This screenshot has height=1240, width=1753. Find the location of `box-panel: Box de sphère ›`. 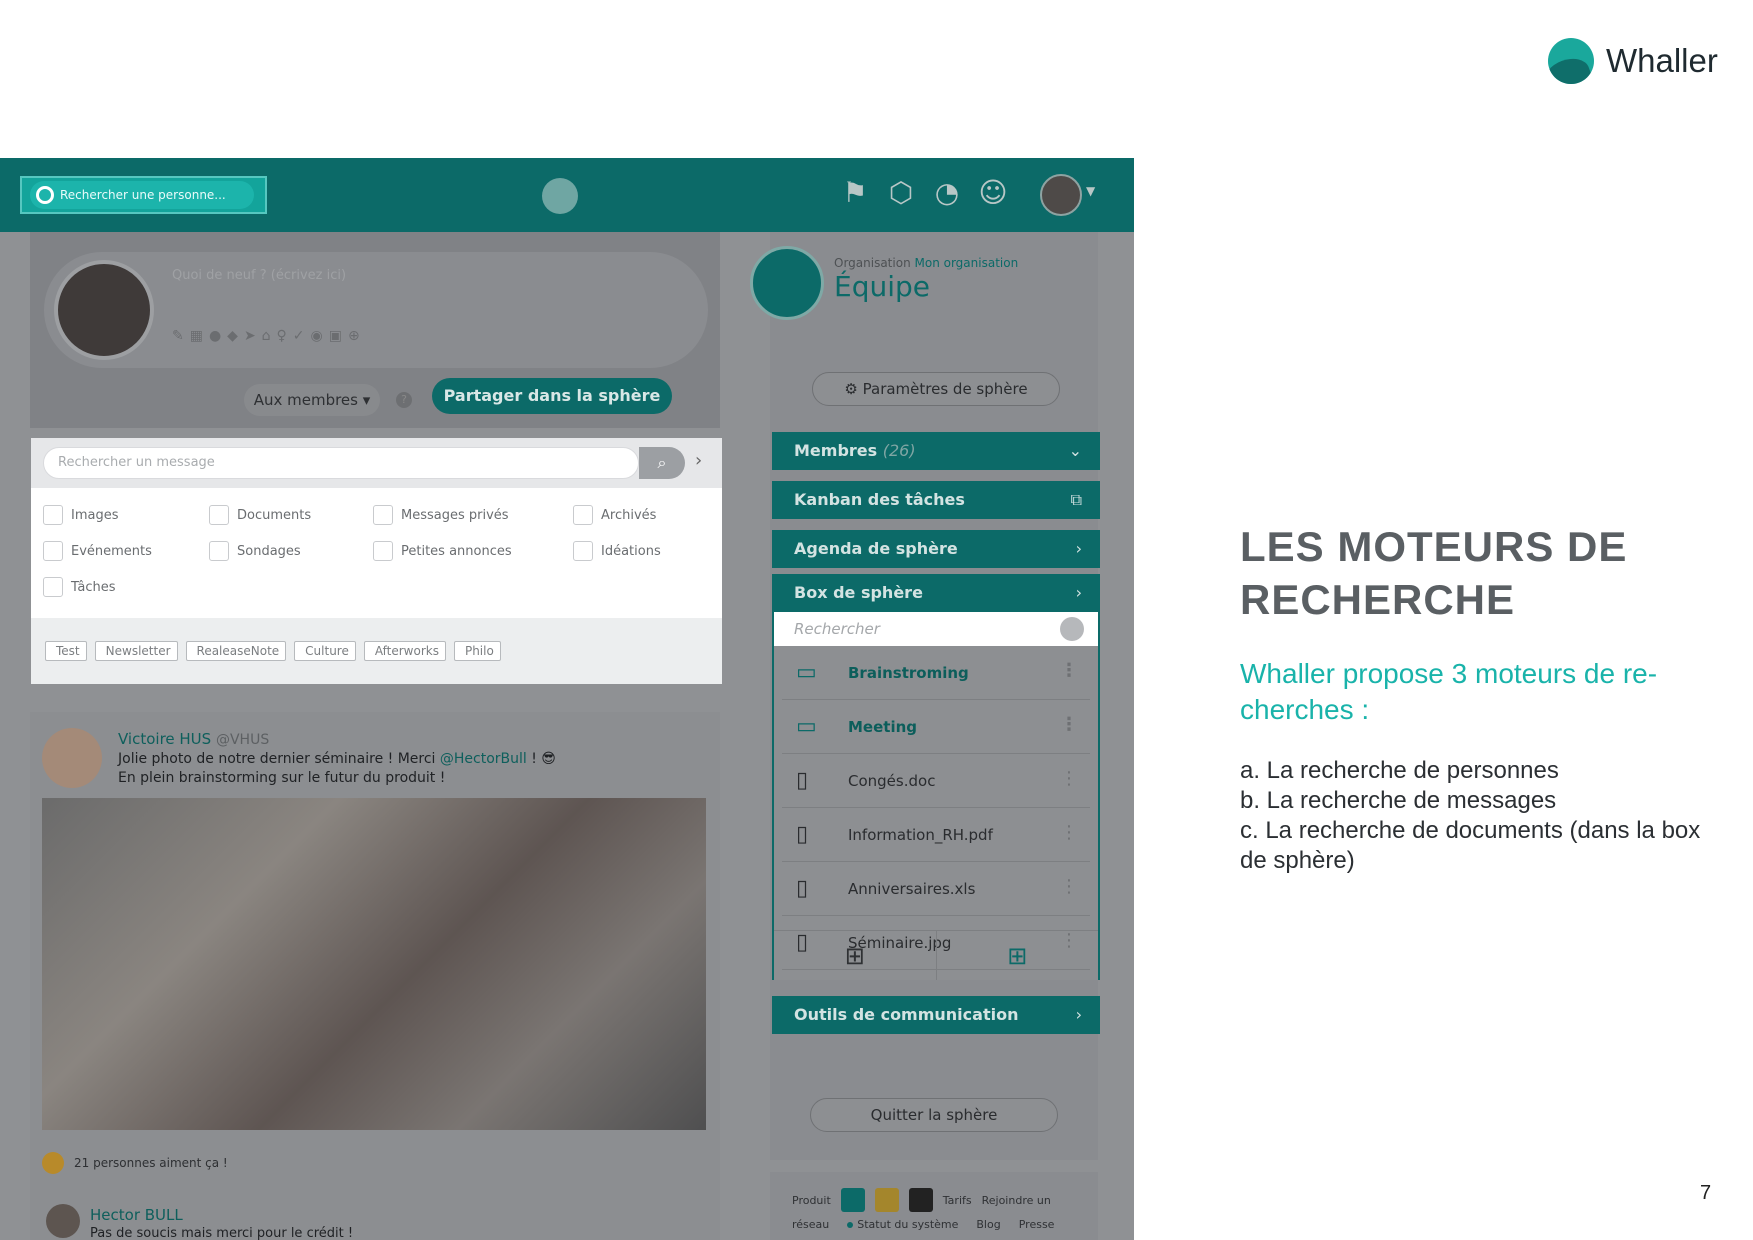

box-panel: Box de sphère › is located at coordinates (936, 593).